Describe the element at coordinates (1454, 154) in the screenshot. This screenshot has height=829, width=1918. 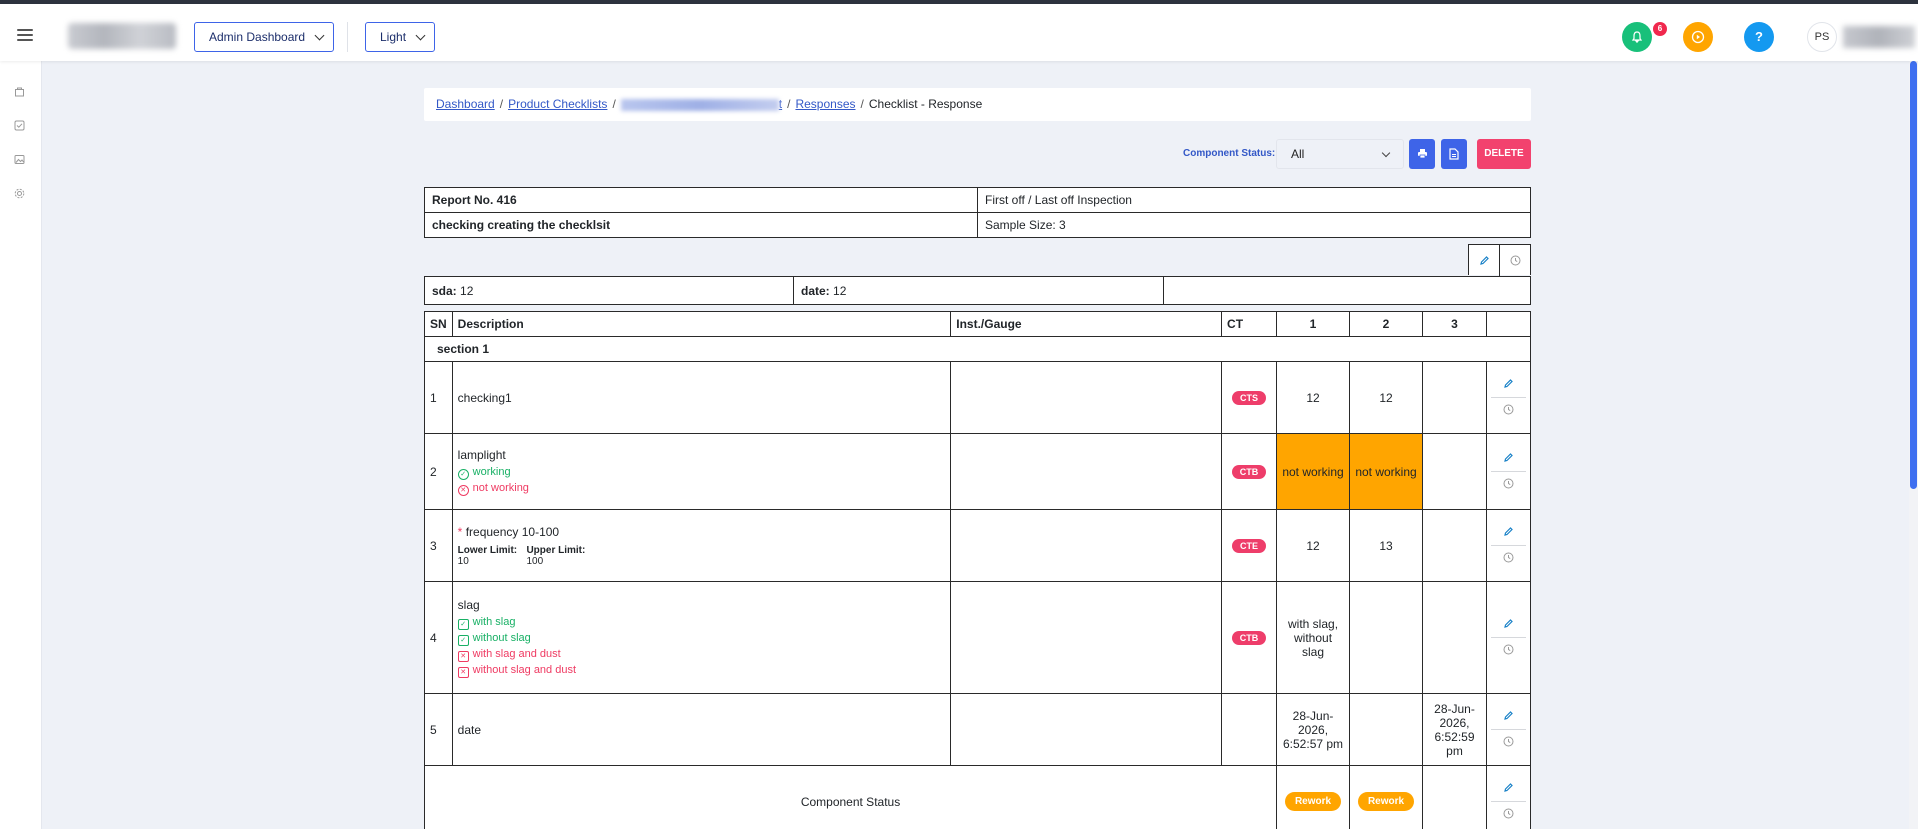
I see `document-button` at that location.